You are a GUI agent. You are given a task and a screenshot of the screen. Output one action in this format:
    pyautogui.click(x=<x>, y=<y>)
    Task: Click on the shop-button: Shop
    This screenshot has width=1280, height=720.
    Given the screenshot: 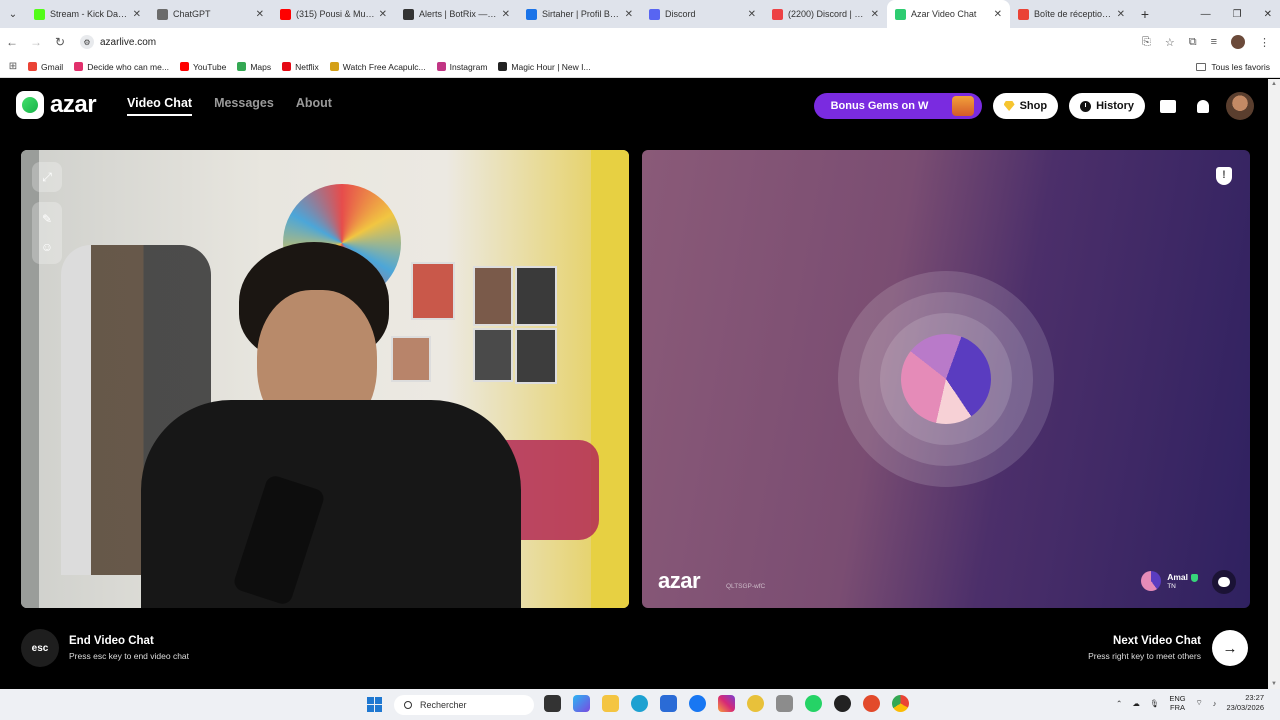 What is the action you would take?
    pyautogui.click(x=1025, y=106)
    